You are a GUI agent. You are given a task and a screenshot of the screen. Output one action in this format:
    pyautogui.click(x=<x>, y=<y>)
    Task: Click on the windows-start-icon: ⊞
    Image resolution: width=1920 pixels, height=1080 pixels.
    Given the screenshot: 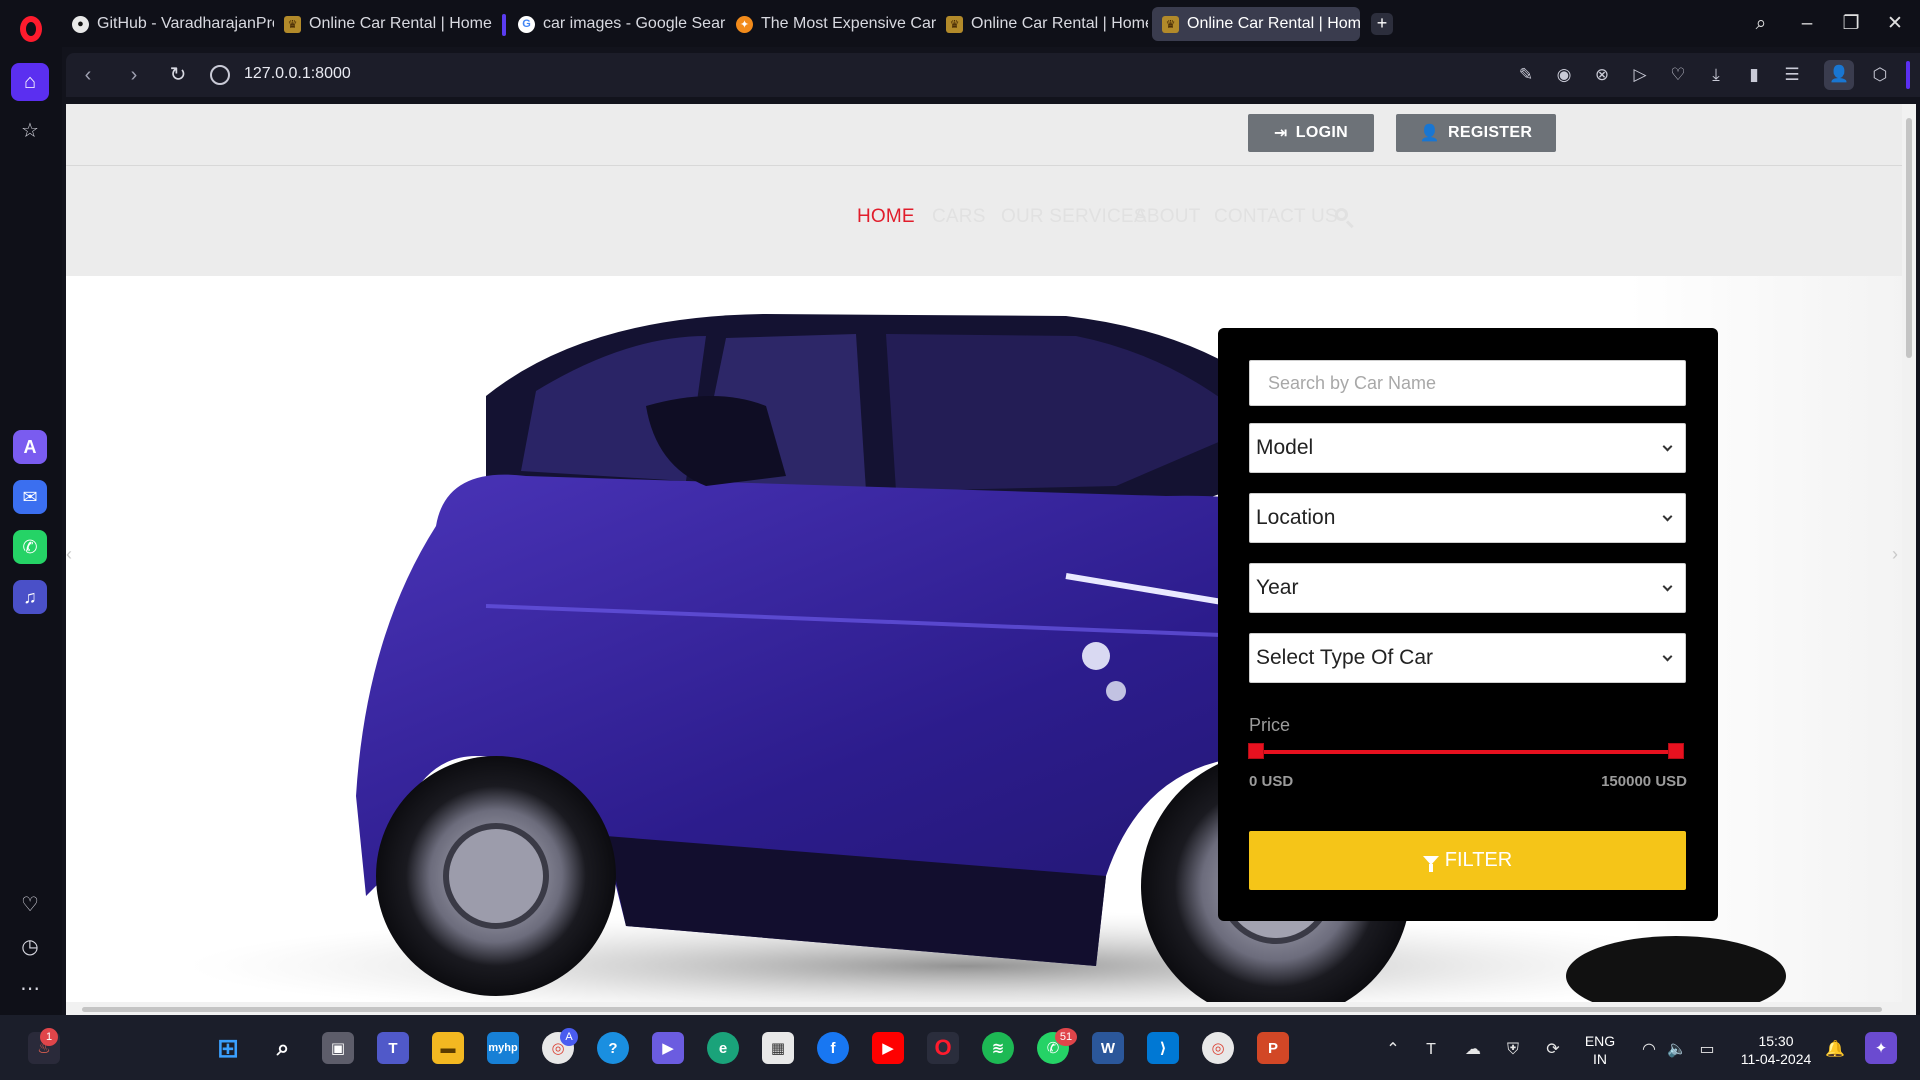 What is the action you would take?
    pyautogui.click(x=228, y=1048)
    